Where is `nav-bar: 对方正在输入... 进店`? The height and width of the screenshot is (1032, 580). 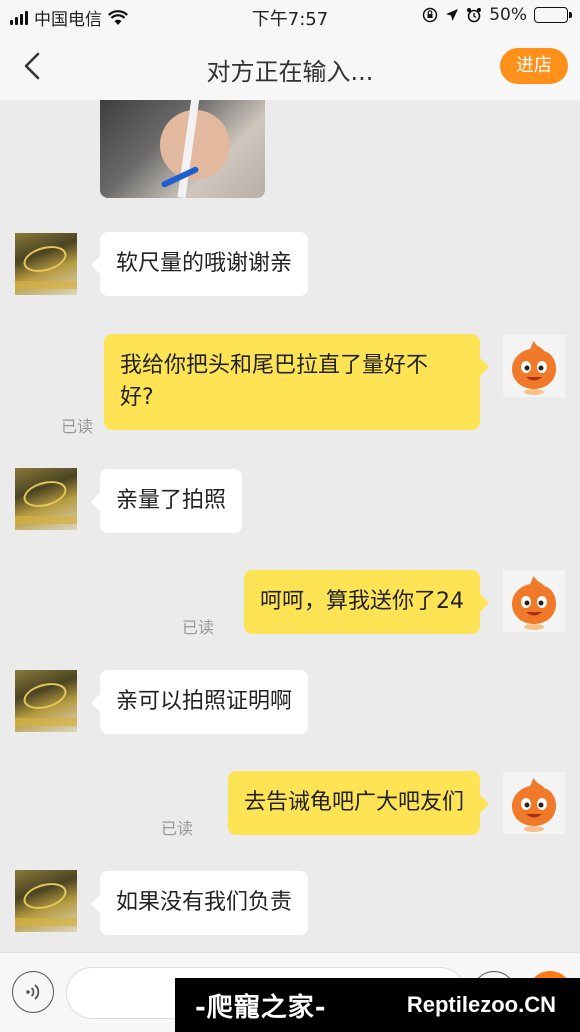 nav-bar: 对方正在输入... 进店 is located at coordinates (290, 66).